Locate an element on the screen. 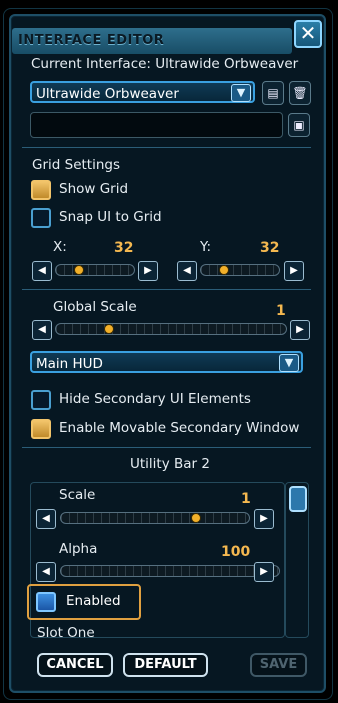  hide-secondary-checkbox is located at coordinates (41, 400).